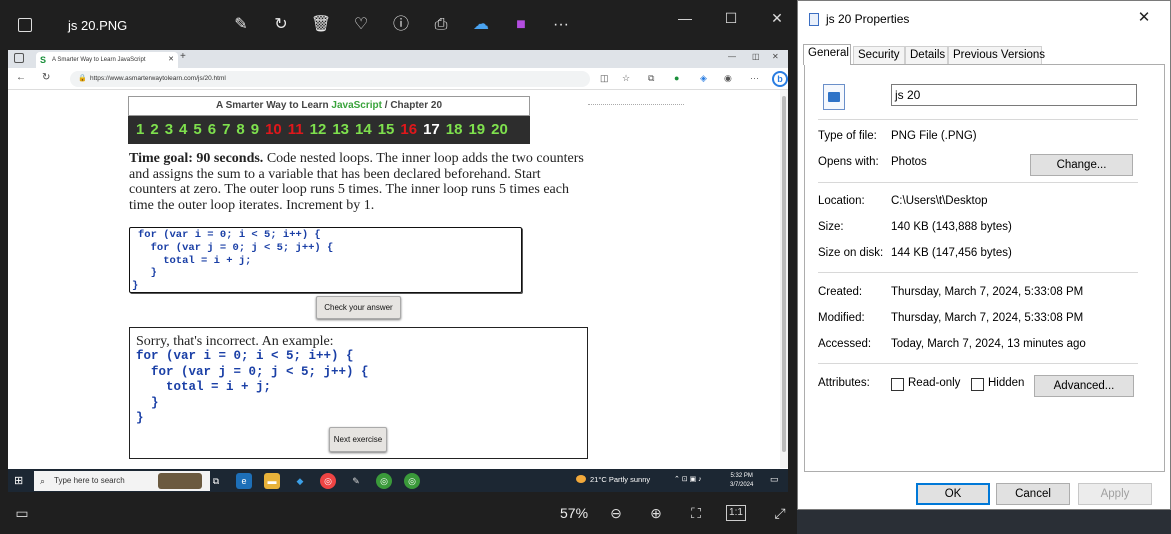 The height and width of the screenshot is (534, 1171). What do you see at coordinates (358, 307) in the screenshot?
I see `check-answer-button: Check your answer` at bounding box center [358, 307].